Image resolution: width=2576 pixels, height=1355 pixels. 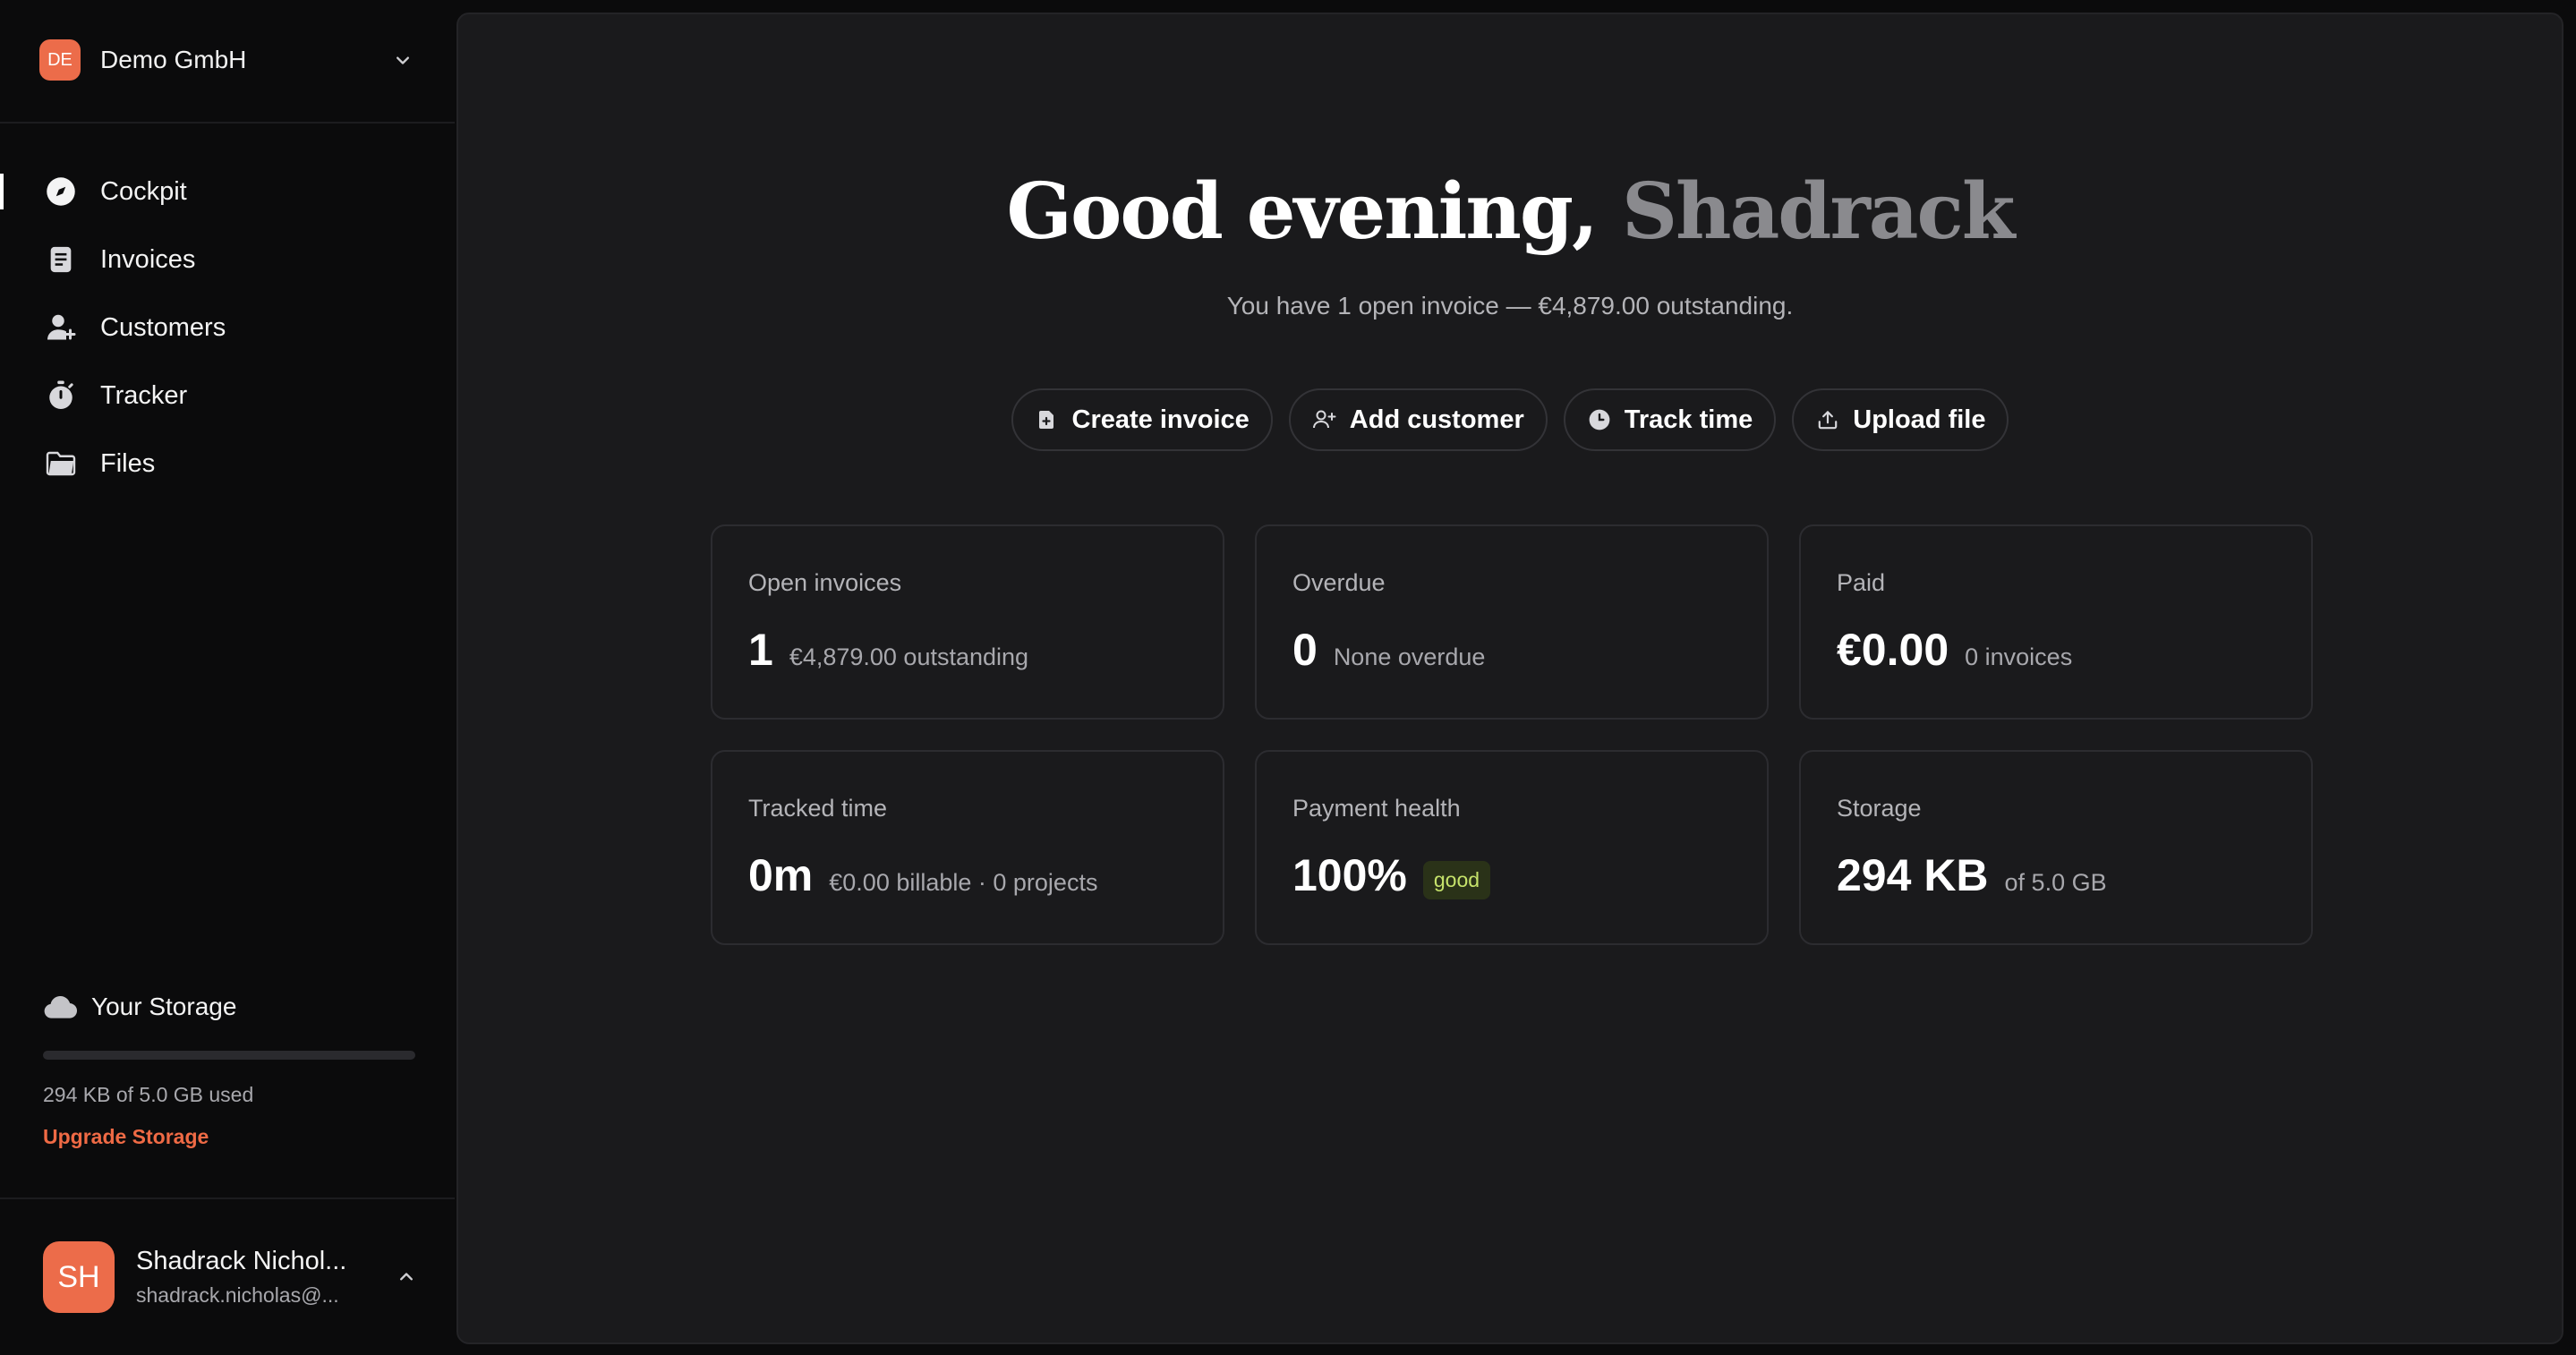 I want to click on chevron-up-icon, so click(x=406, y=1277).